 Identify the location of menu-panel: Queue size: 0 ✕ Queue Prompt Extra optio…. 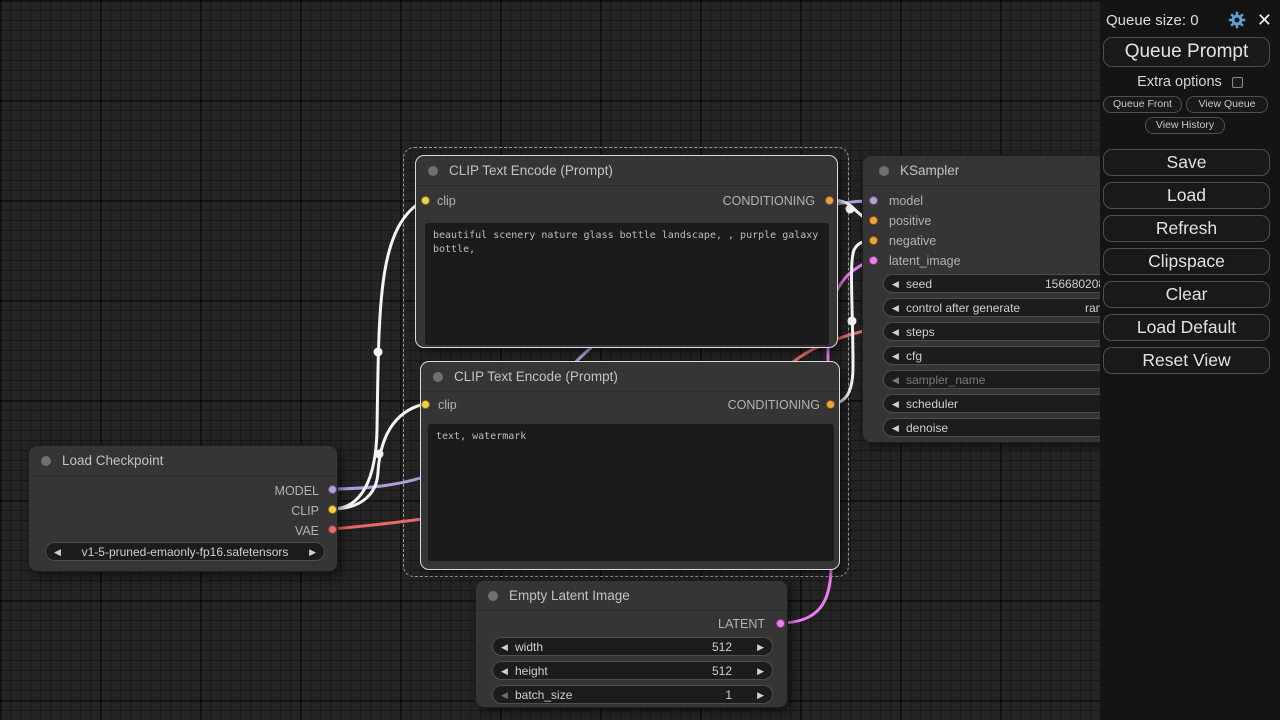
(1190, 360).